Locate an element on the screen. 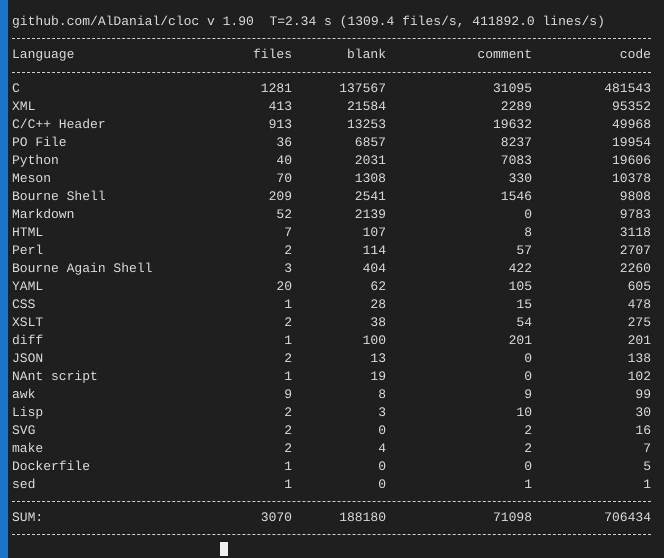 The image size is (664, 558). table-cell: 10378 is located at coordinates (631, 179).